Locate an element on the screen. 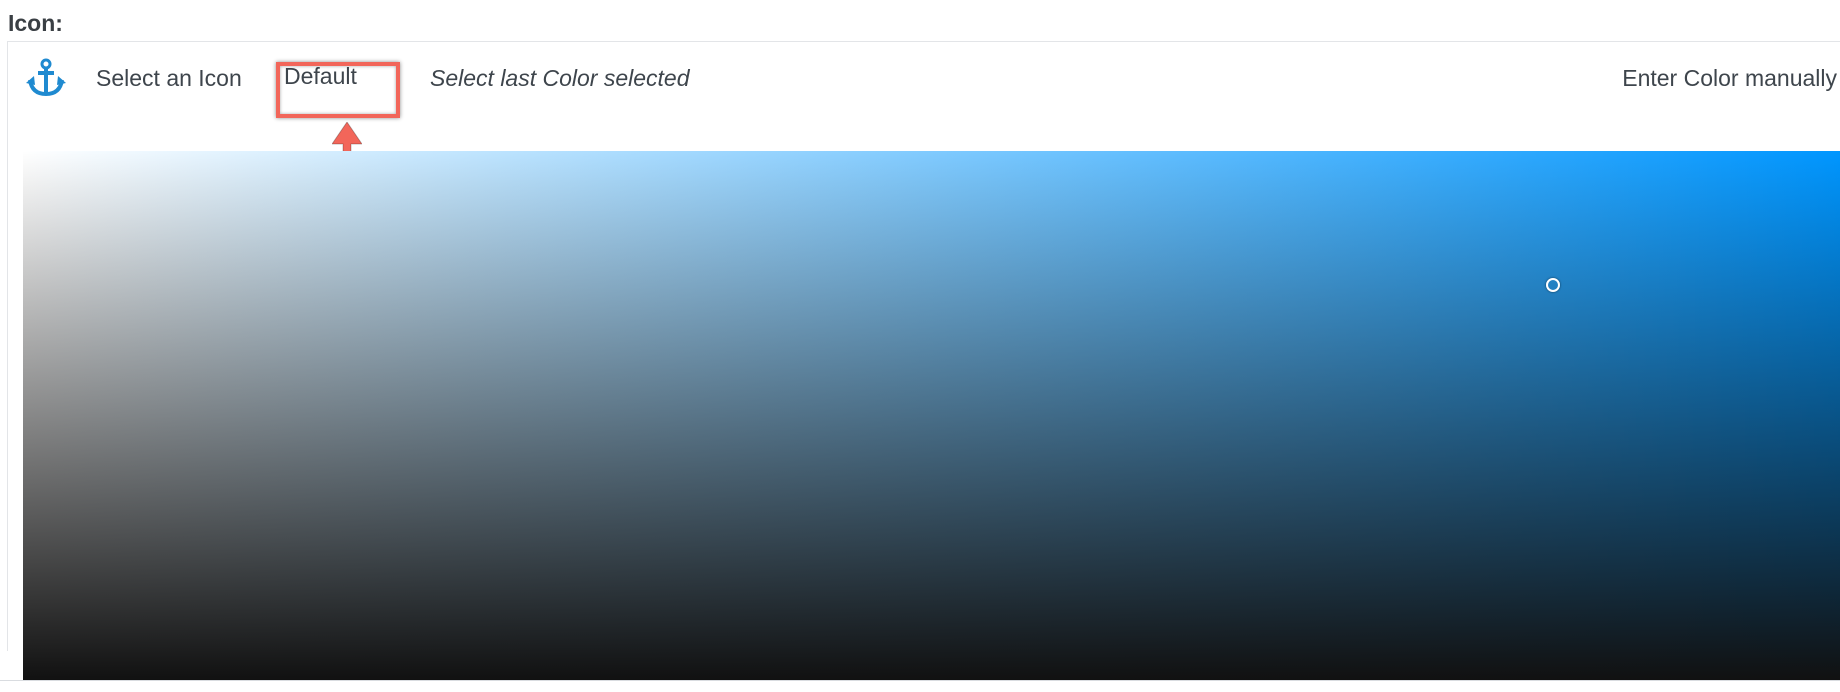  default-color-button: Default is located at coordinates (320, 76).